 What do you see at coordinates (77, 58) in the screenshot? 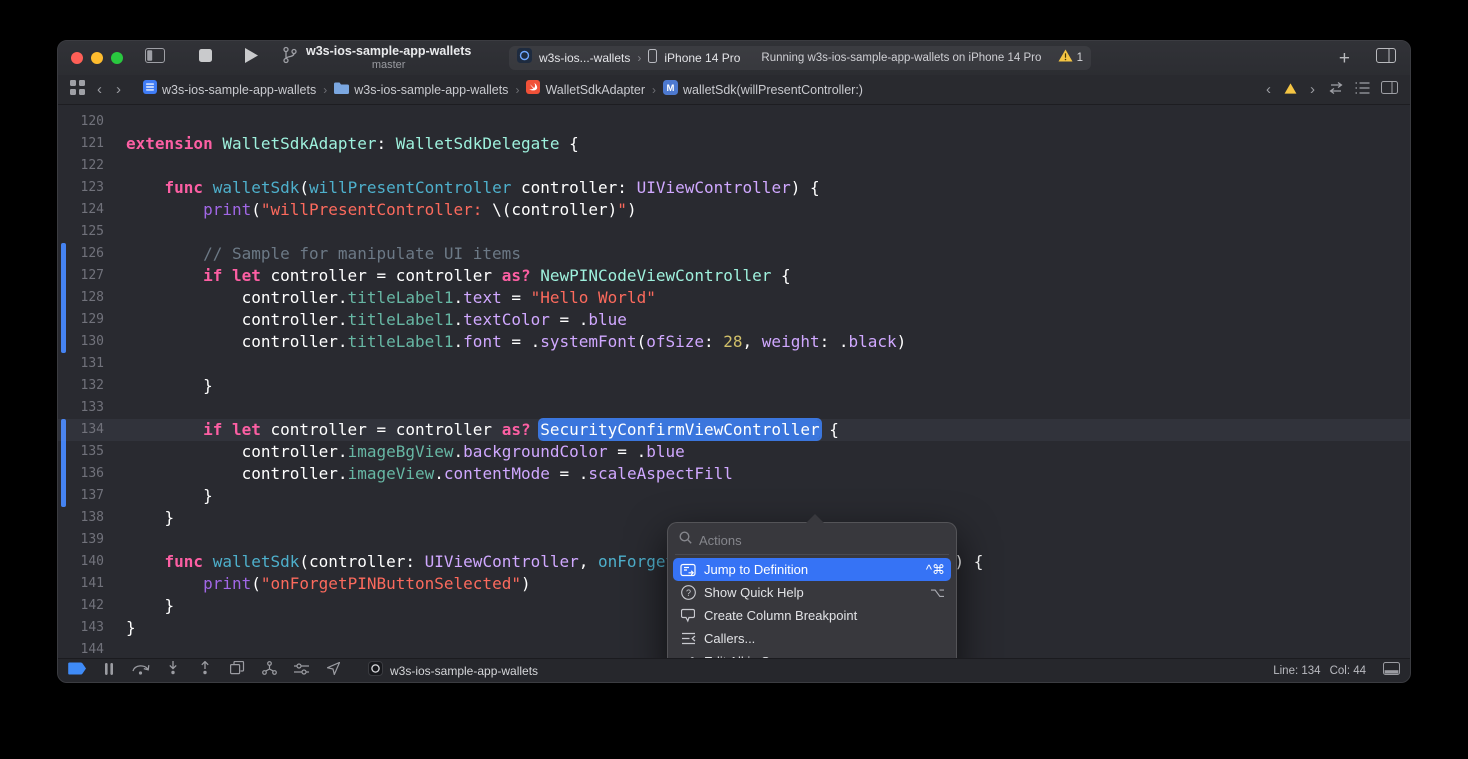
I see `close-window-button` at bounding box center [77, 58].